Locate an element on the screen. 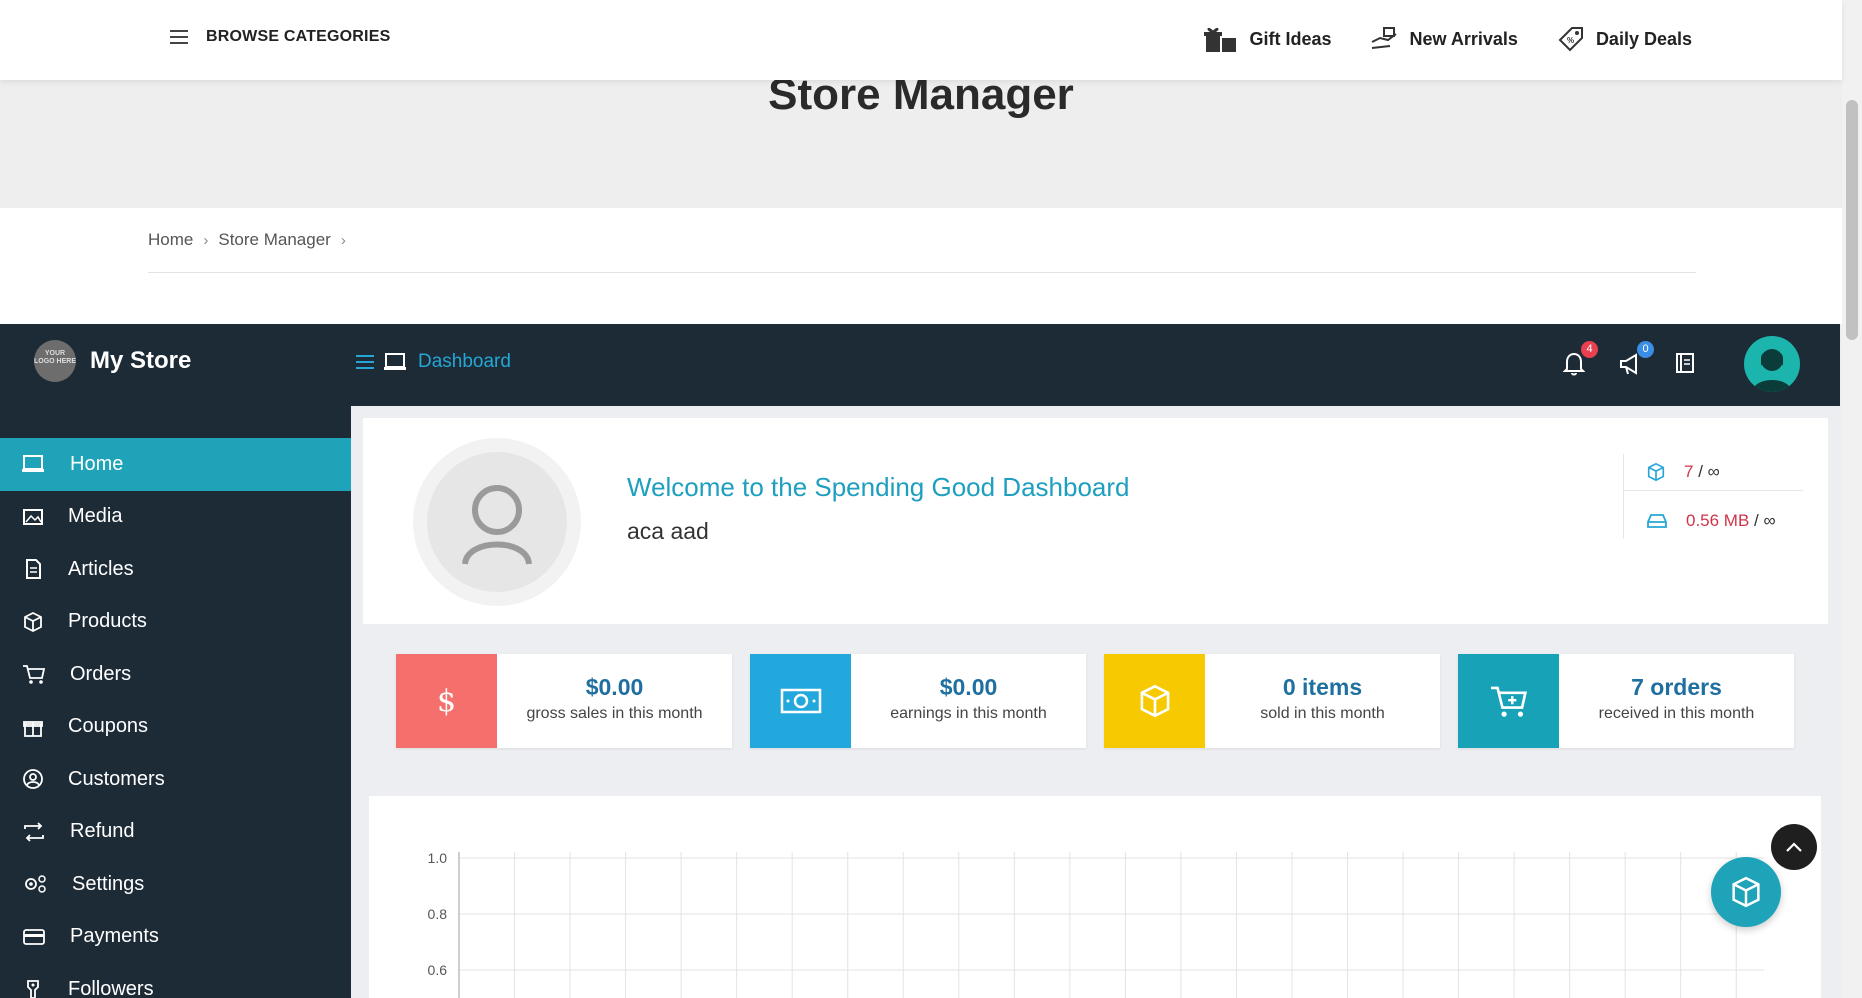  page-banner: Store Manager is located at coordinates (921, 139).